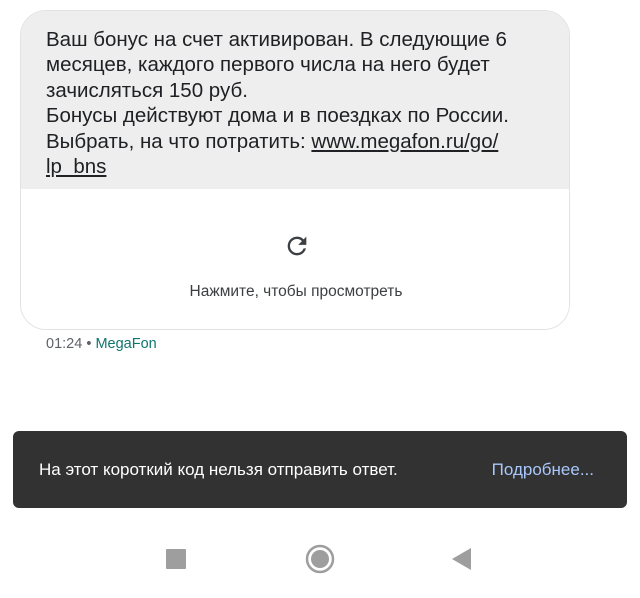  Describe the element at coordinates (147, 90) in the screenshot. I see `message-line: зачисляться 150 руб.` at that location.